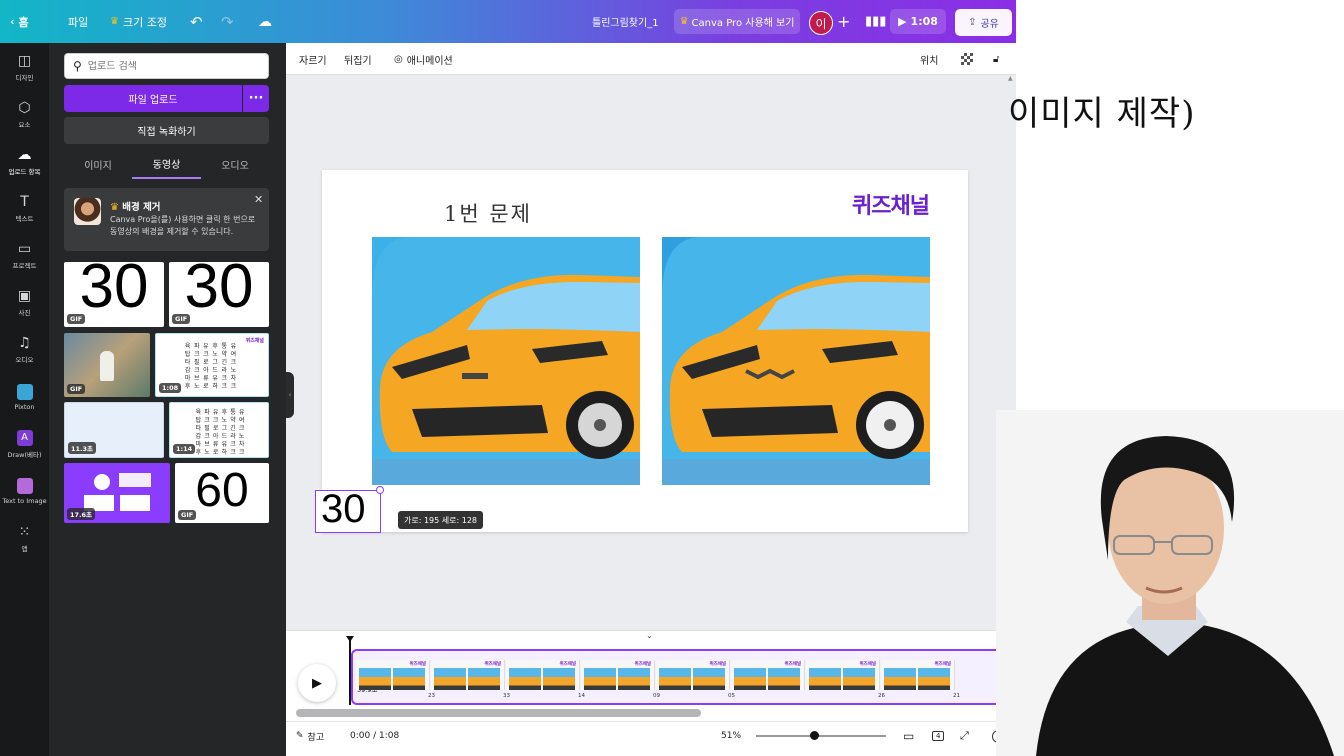 The image size is (1344, 756). Describe the element at coordinates (358, 59) in the screenshot. I see `flip-button: 뒤집기` at that location.